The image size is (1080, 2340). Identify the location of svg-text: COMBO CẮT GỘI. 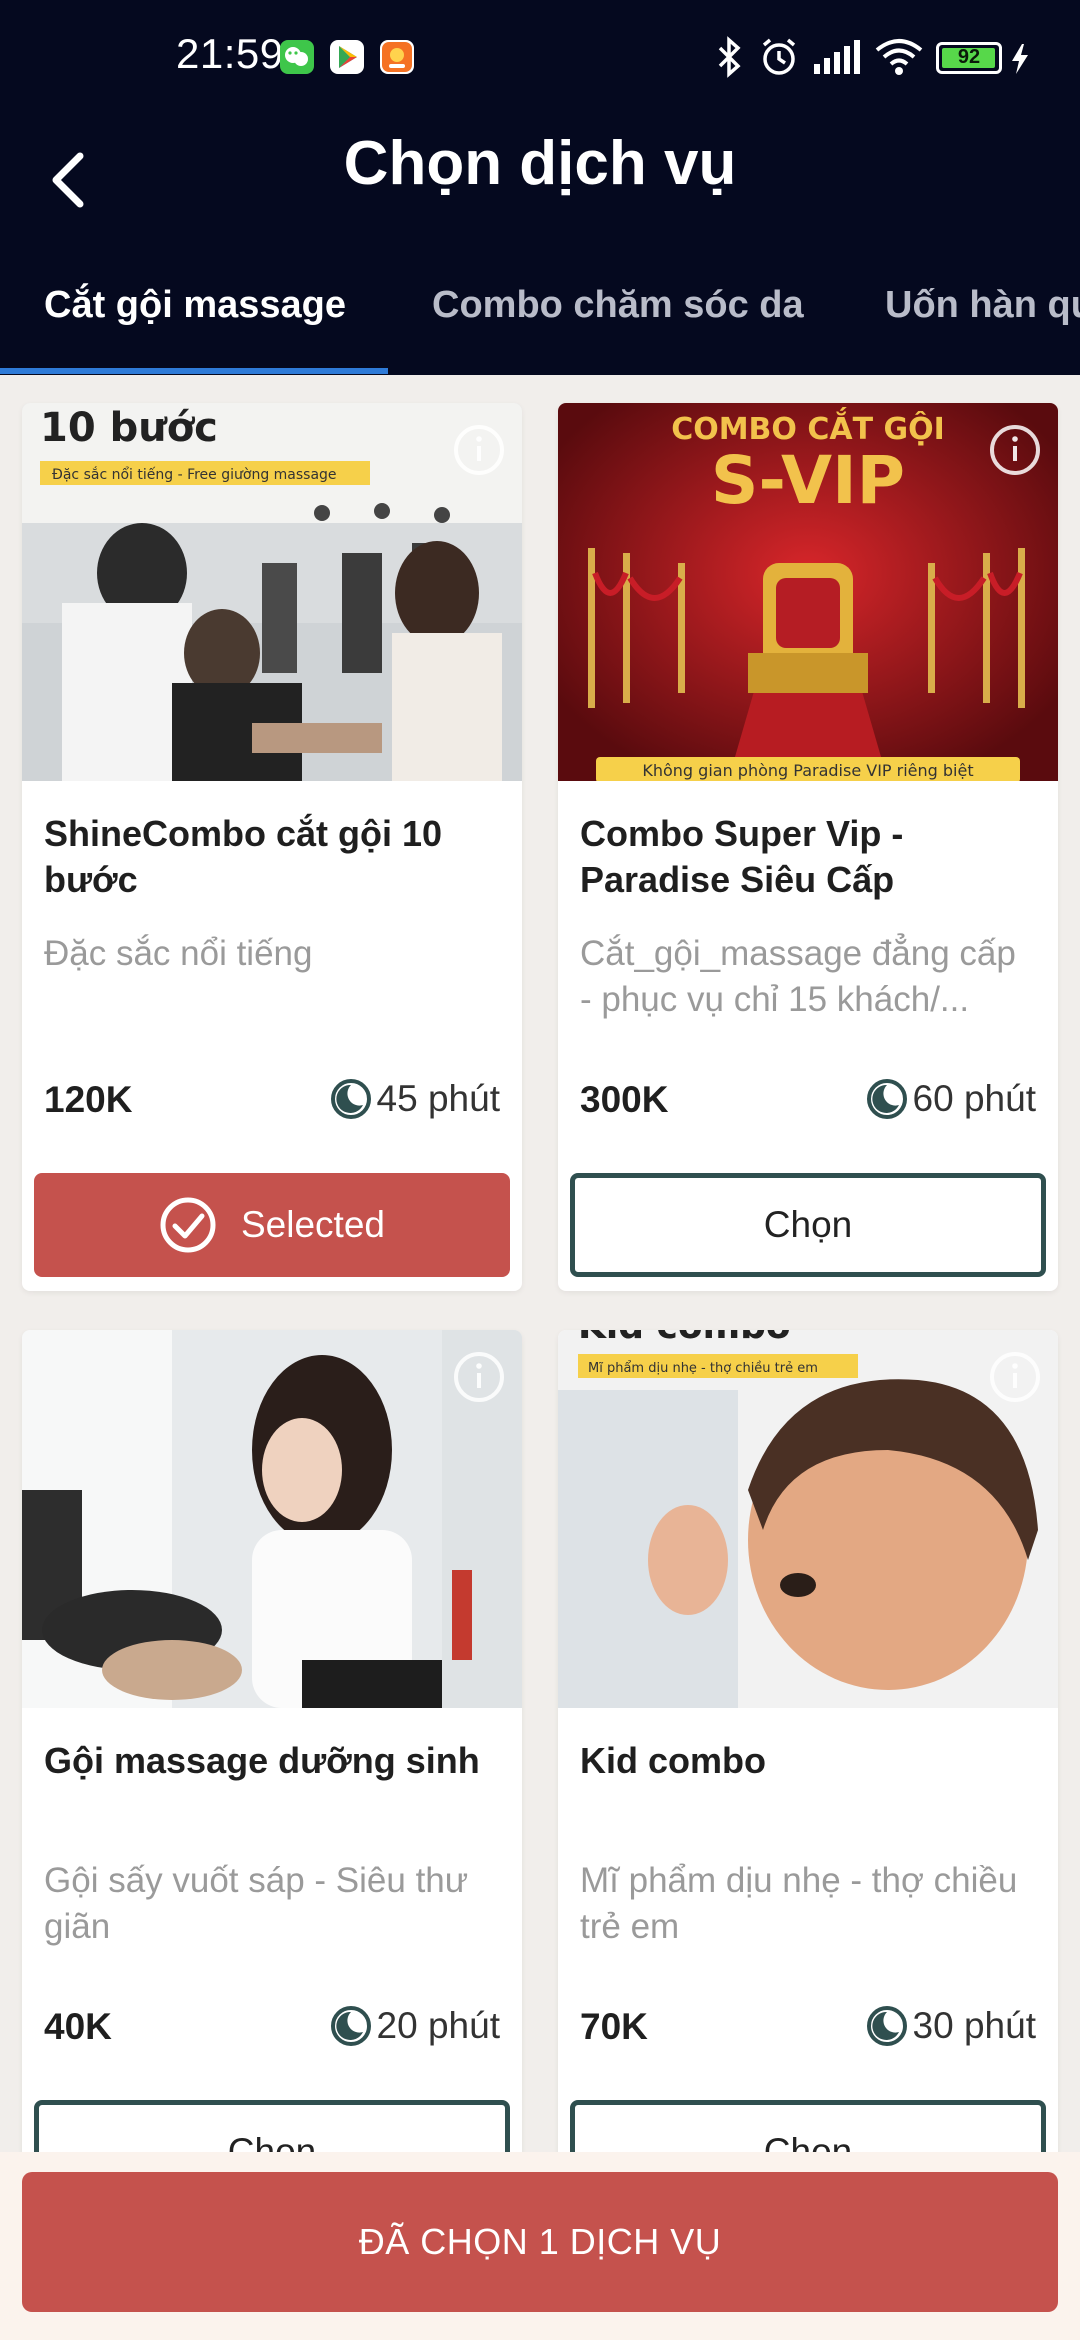
(808, 427).